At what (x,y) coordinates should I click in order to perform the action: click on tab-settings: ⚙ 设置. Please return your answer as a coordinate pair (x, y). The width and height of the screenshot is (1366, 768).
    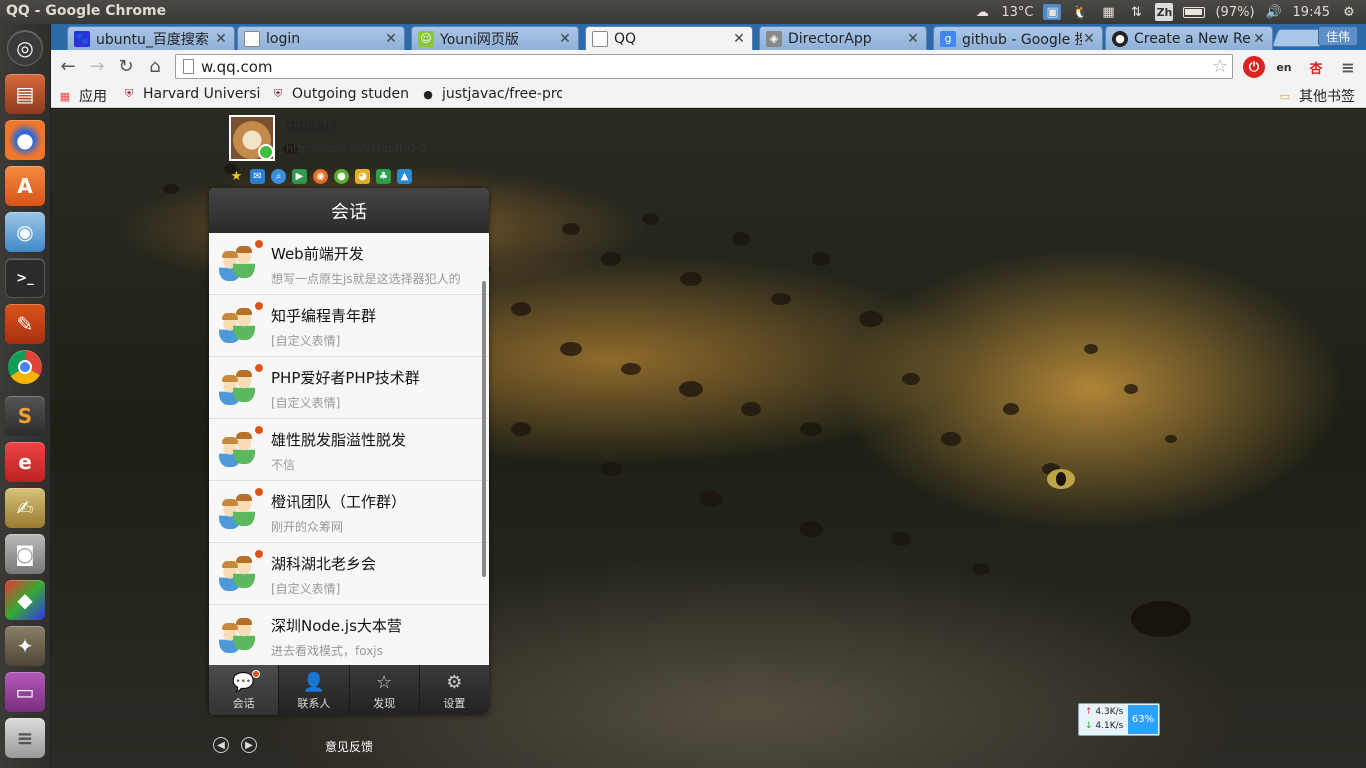
    Looking at the image, I should click on (453, 690).